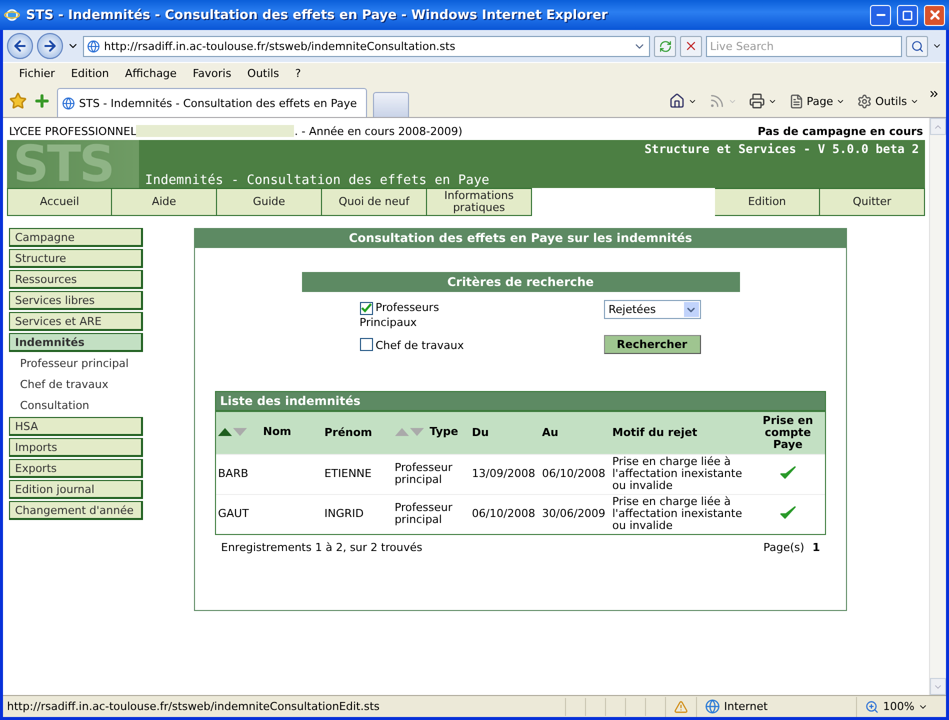 The image size is (949, 720). I want to click on gear-icon, so click(864, 101).